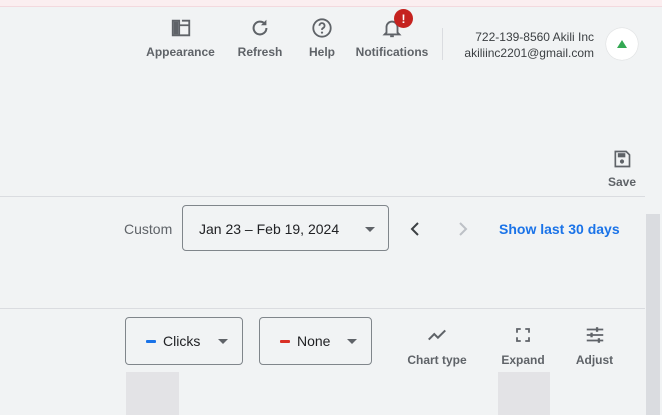 The width and height of the screenshot is (662, 415). What do you see at coordinates (322, 196) in the screenshot?
I see `divider-top` at bounding box center [322, 196].